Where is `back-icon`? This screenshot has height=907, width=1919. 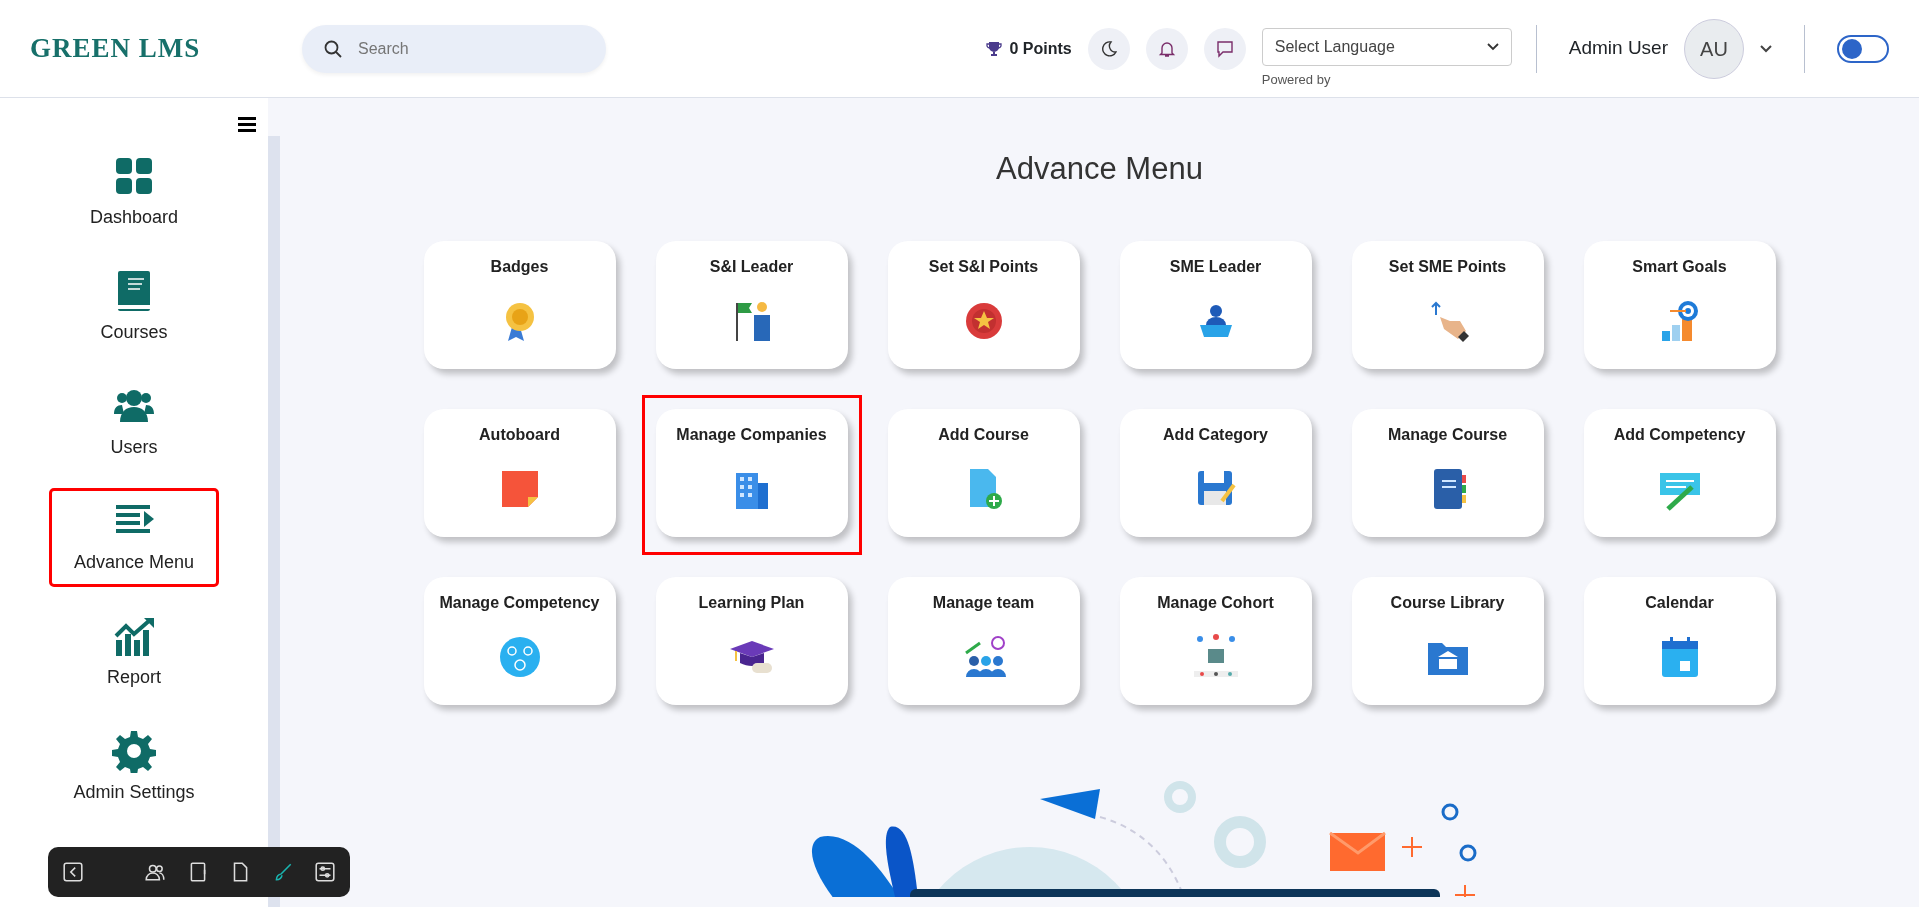 back-icon is located at coordinates (73, 872).